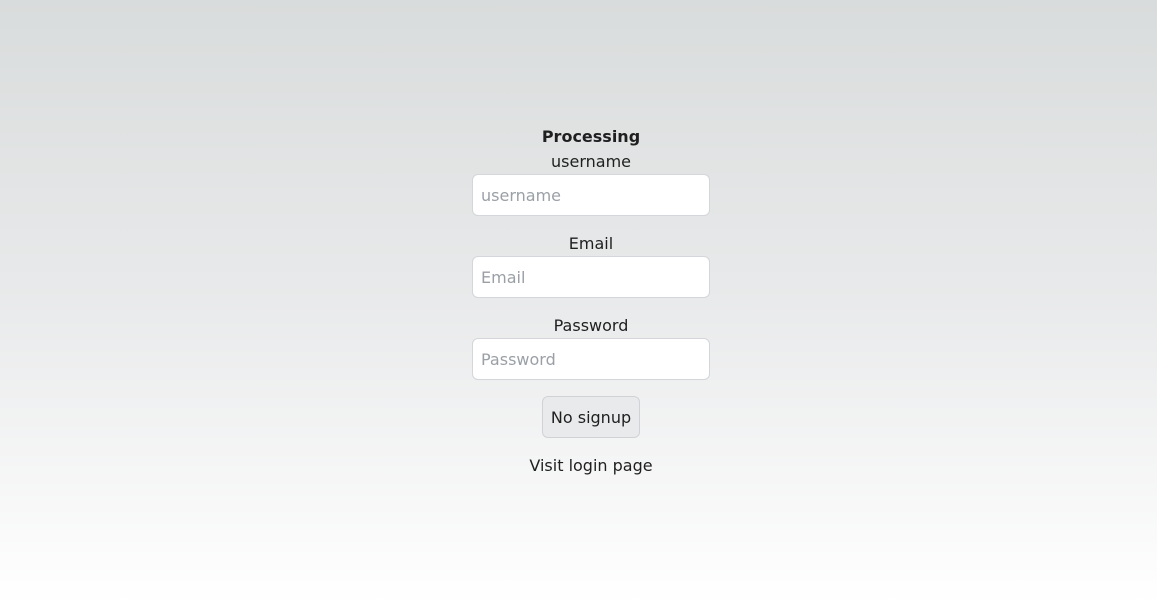 This screenshot has width=1157, height=605. I want to click on password-input, so click(591, 359).